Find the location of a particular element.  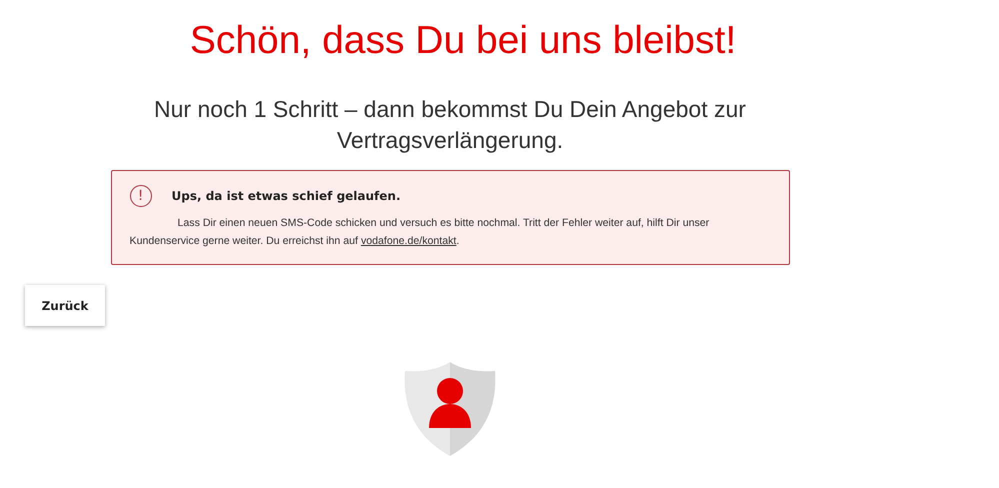

exclamation-icon: ! is located at coordinates (141, 196).